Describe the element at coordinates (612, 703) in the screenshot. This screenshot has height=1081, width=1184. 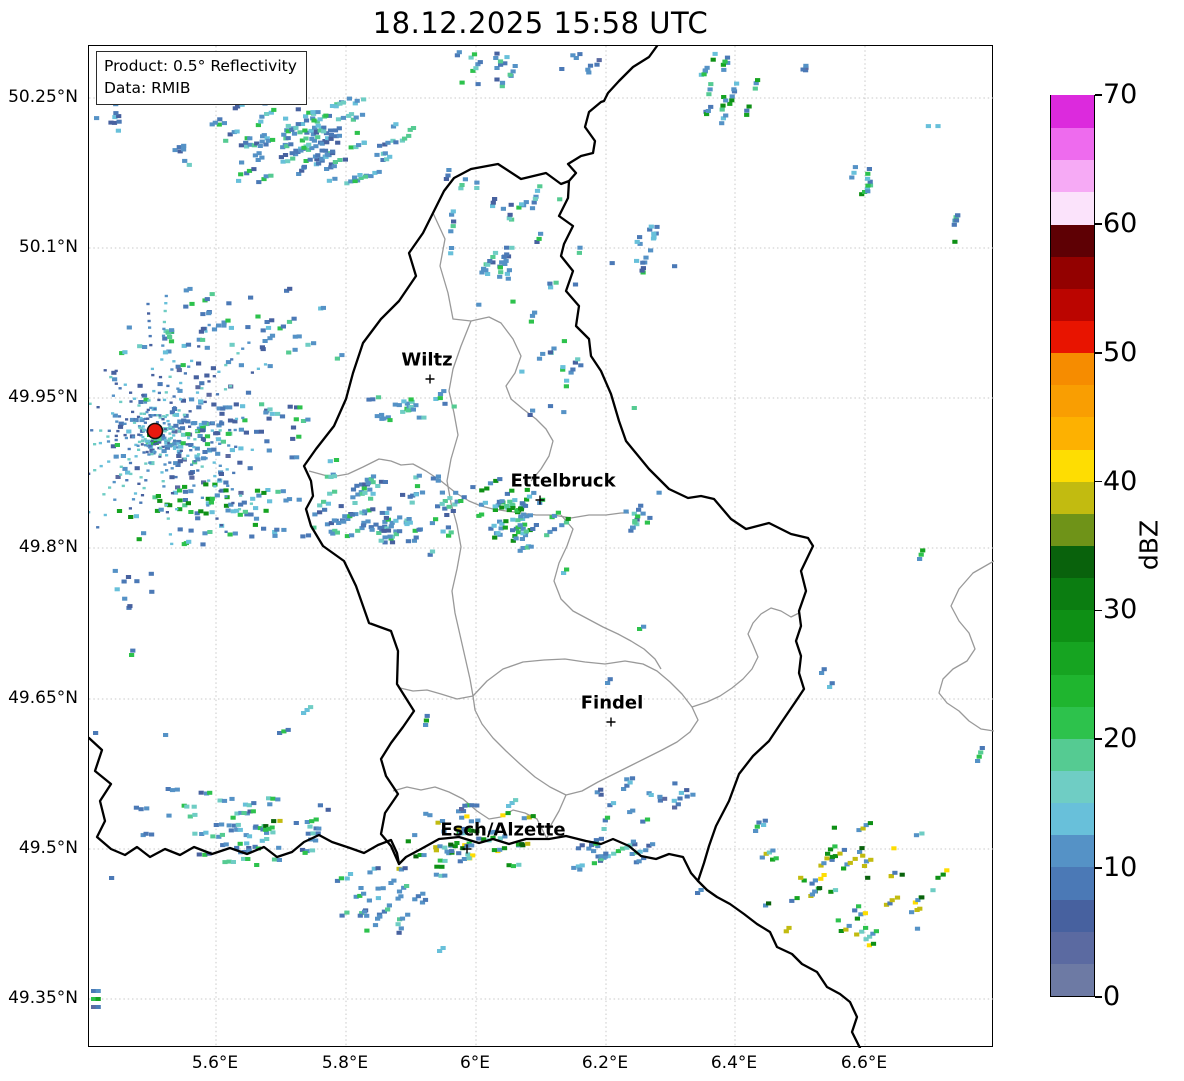
I see `city-label-findel: Findel` at that location.